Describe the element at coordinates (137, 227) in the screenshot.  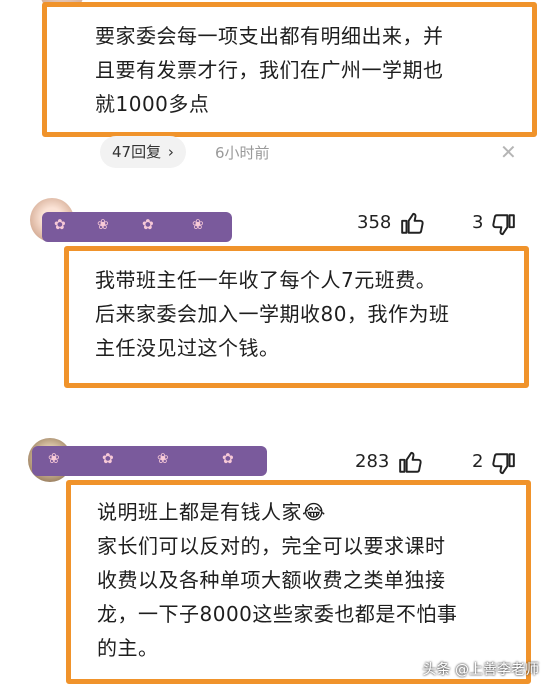
I see `username-mask-2: ✿ ❀ ✿ ❀` at that location.